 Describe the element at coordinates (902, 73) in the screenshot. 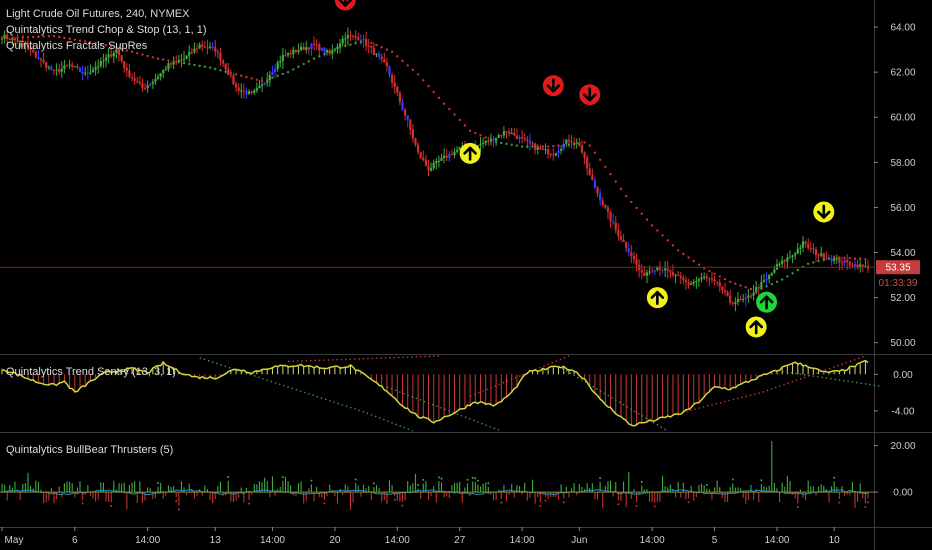

I see `price-tick-label: 62.00` at that location.